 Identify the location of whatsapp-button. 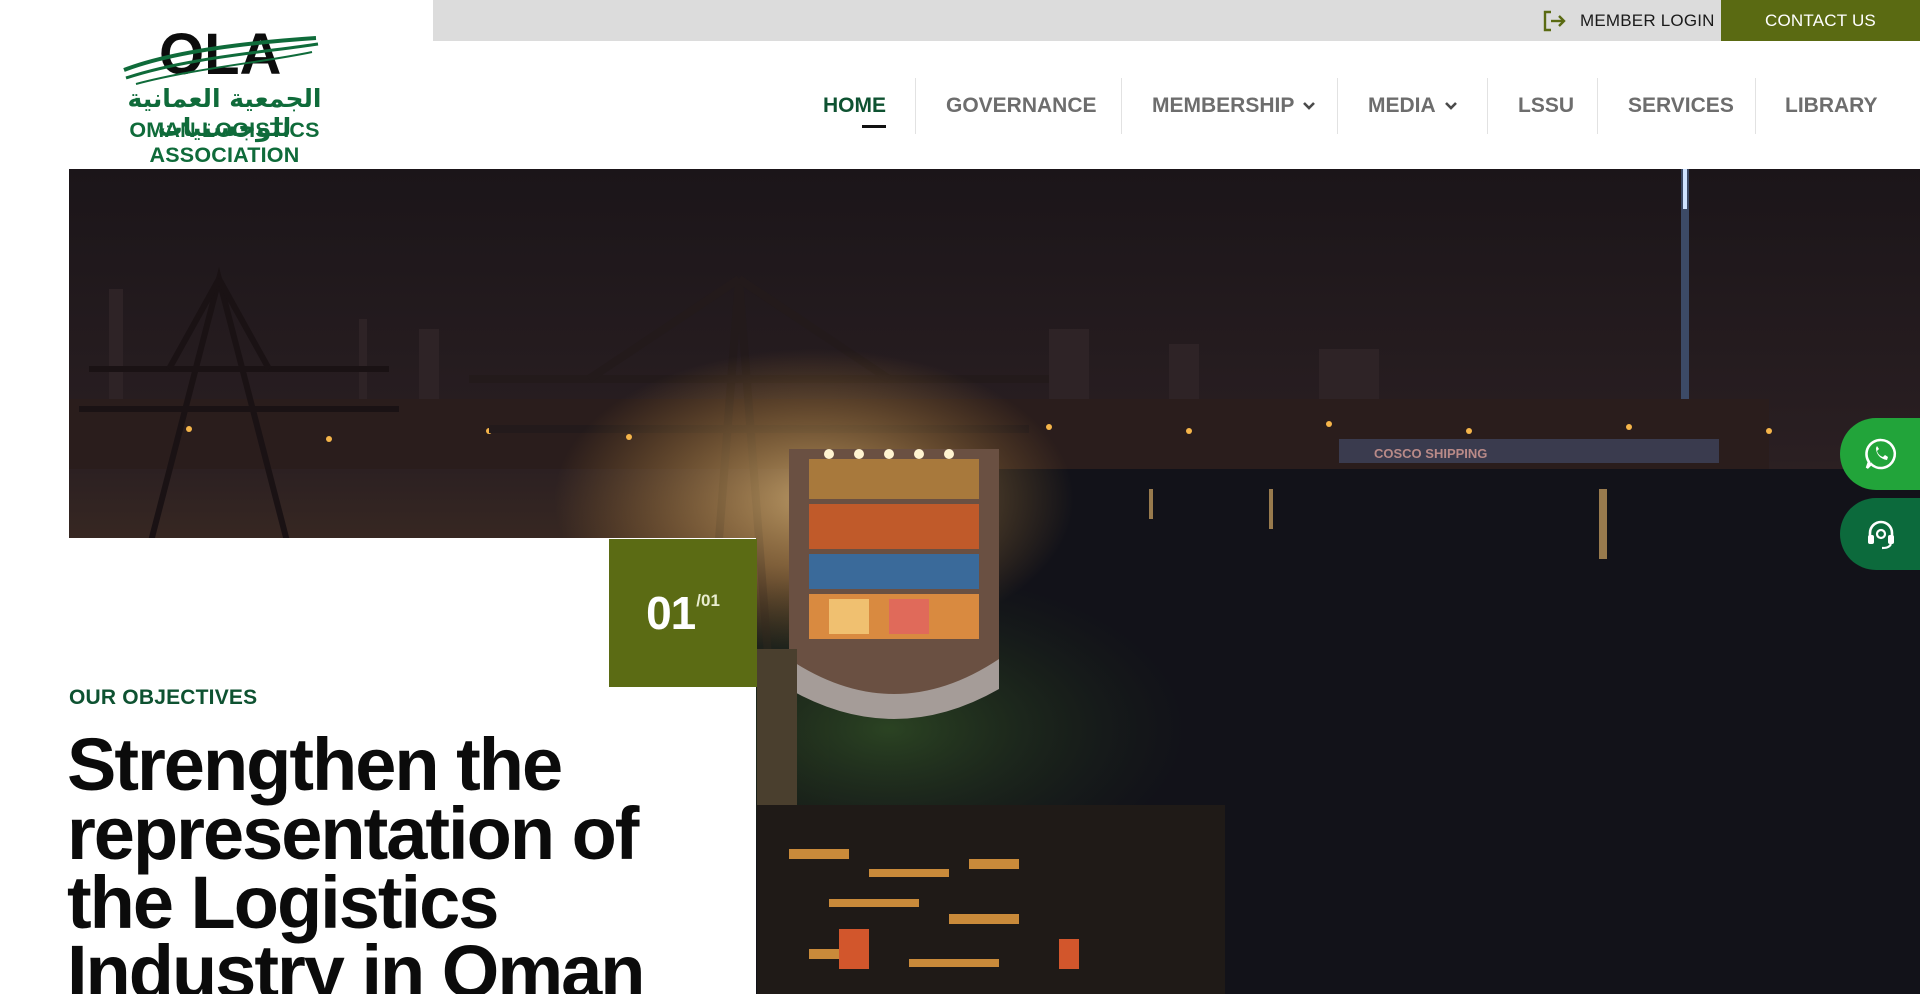
(1880, 454).